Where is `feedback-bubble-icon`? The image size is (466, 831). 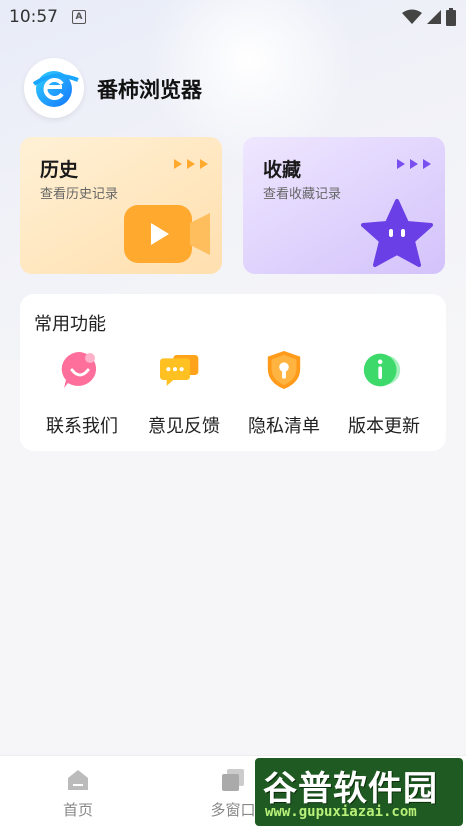
feedback-bubble-icon is located at coordinates (179, 370).